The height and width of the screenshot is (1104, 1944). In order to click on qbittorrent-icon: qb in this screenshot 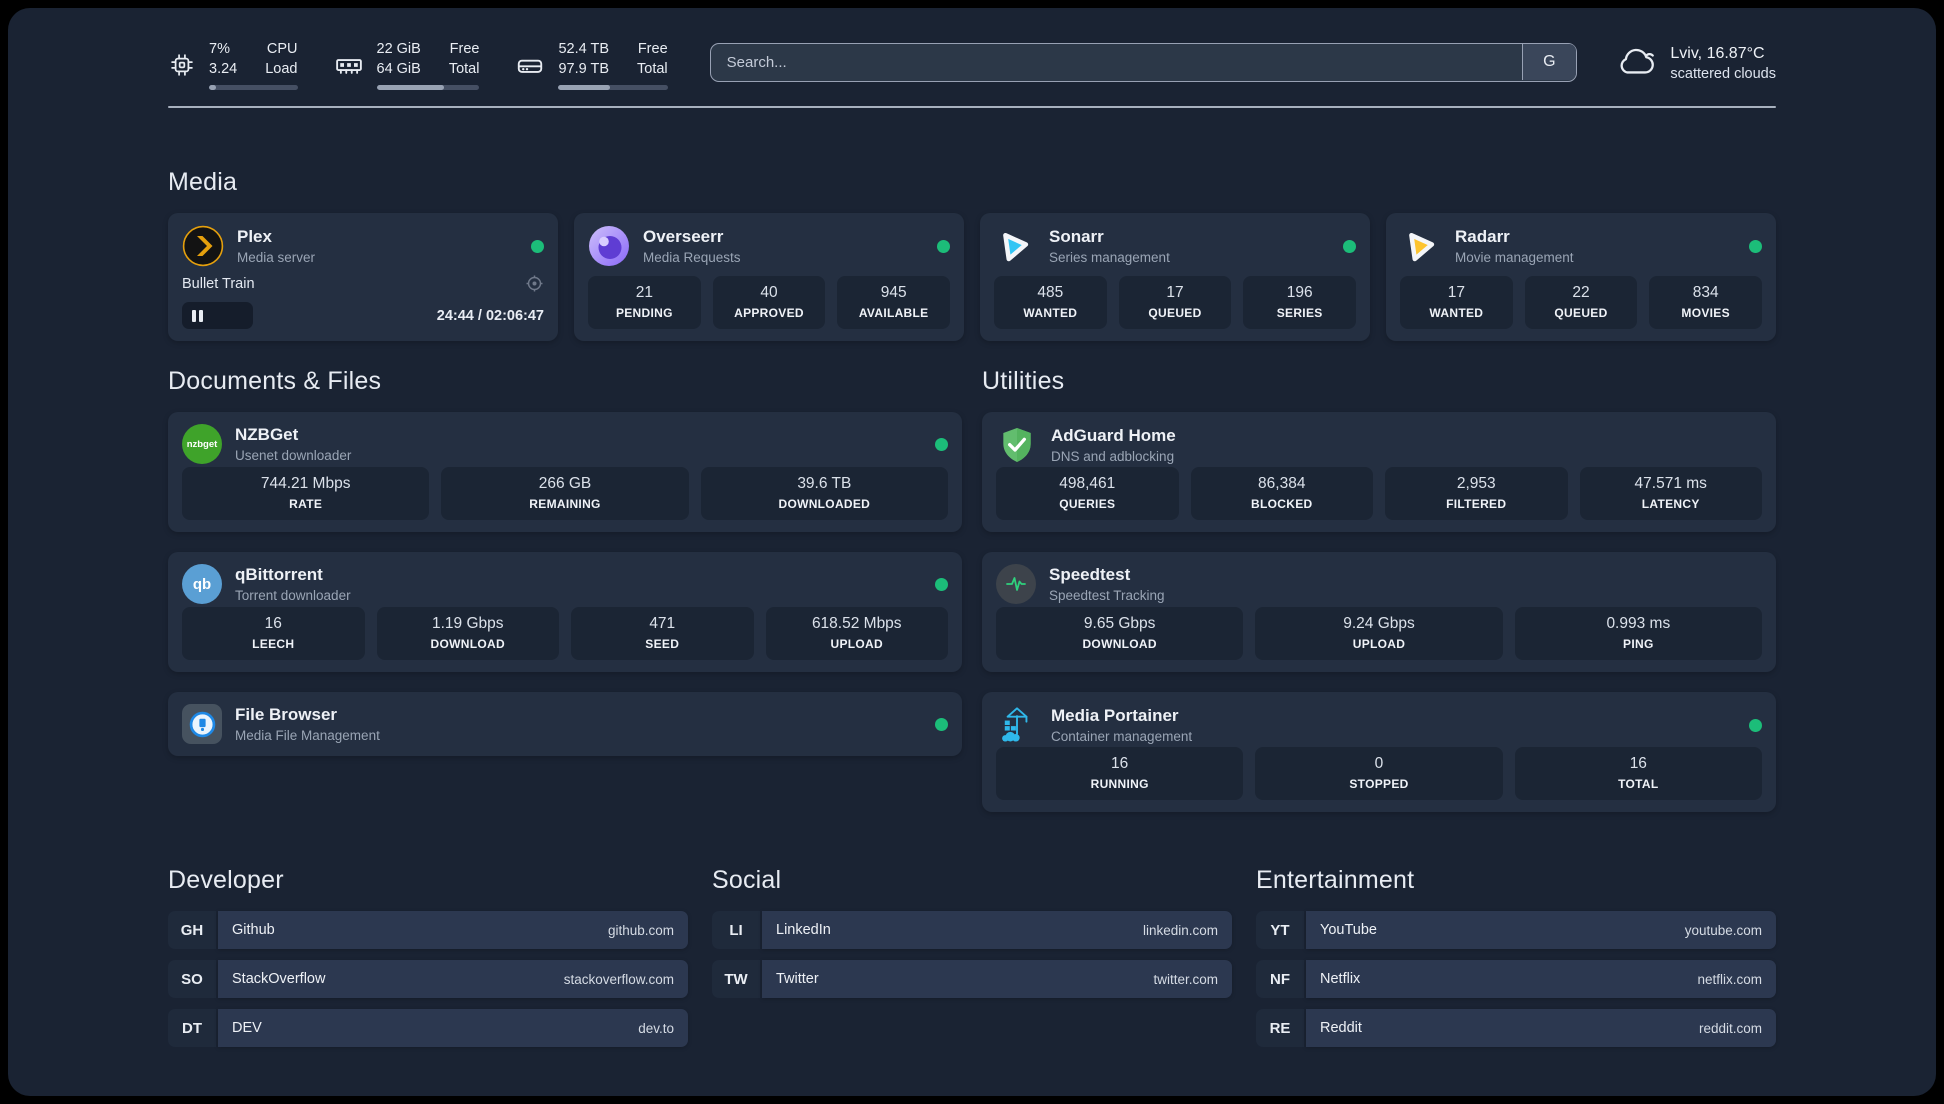, I will do `click(202, 584)`.